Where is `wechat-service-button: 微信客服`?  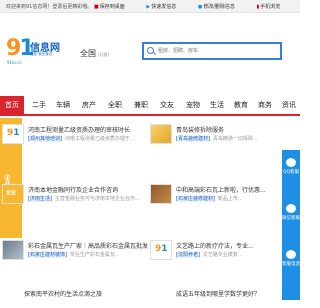 wechat-service-button: 微信客服 is located at coordinates (291, 214).